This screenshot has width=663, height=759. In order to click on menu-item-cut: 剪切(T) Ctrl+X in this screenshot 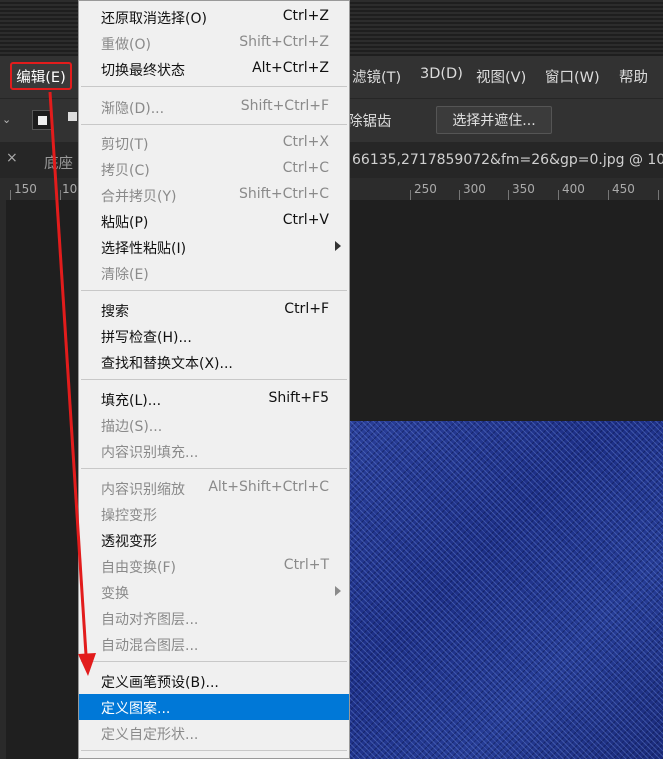, I will do `click(214, 143)`.